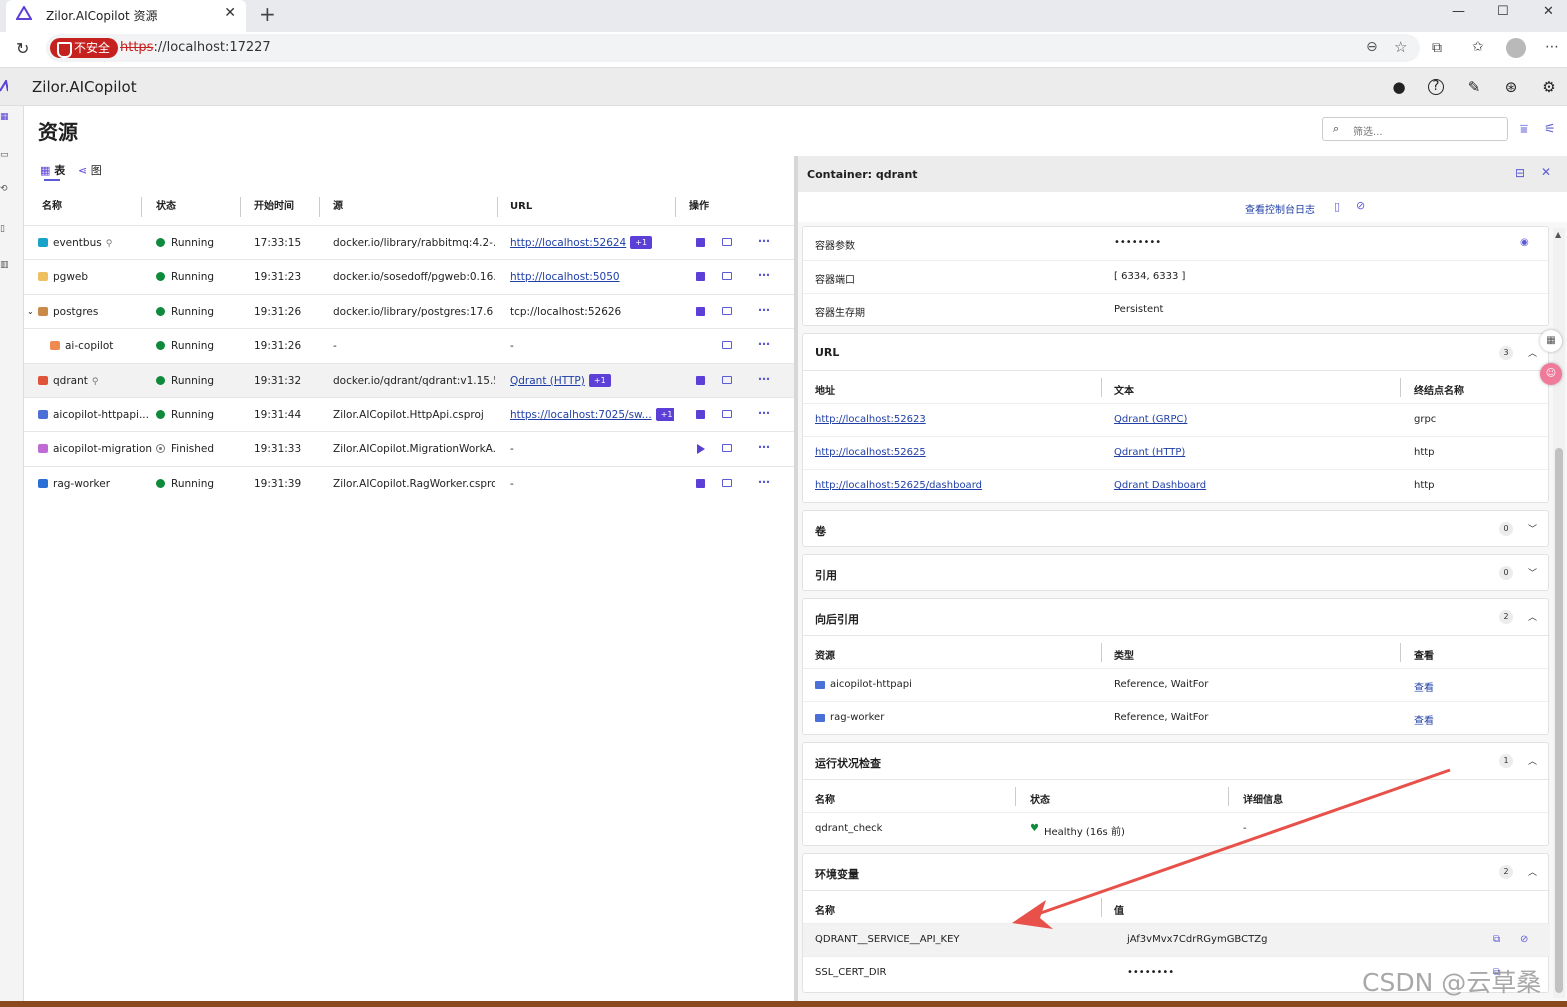  What do you see at coordinates (568, 243) in the screenshot?
I see `resource-url-link: http://localhost:52624` at bounding box center [568, 243].